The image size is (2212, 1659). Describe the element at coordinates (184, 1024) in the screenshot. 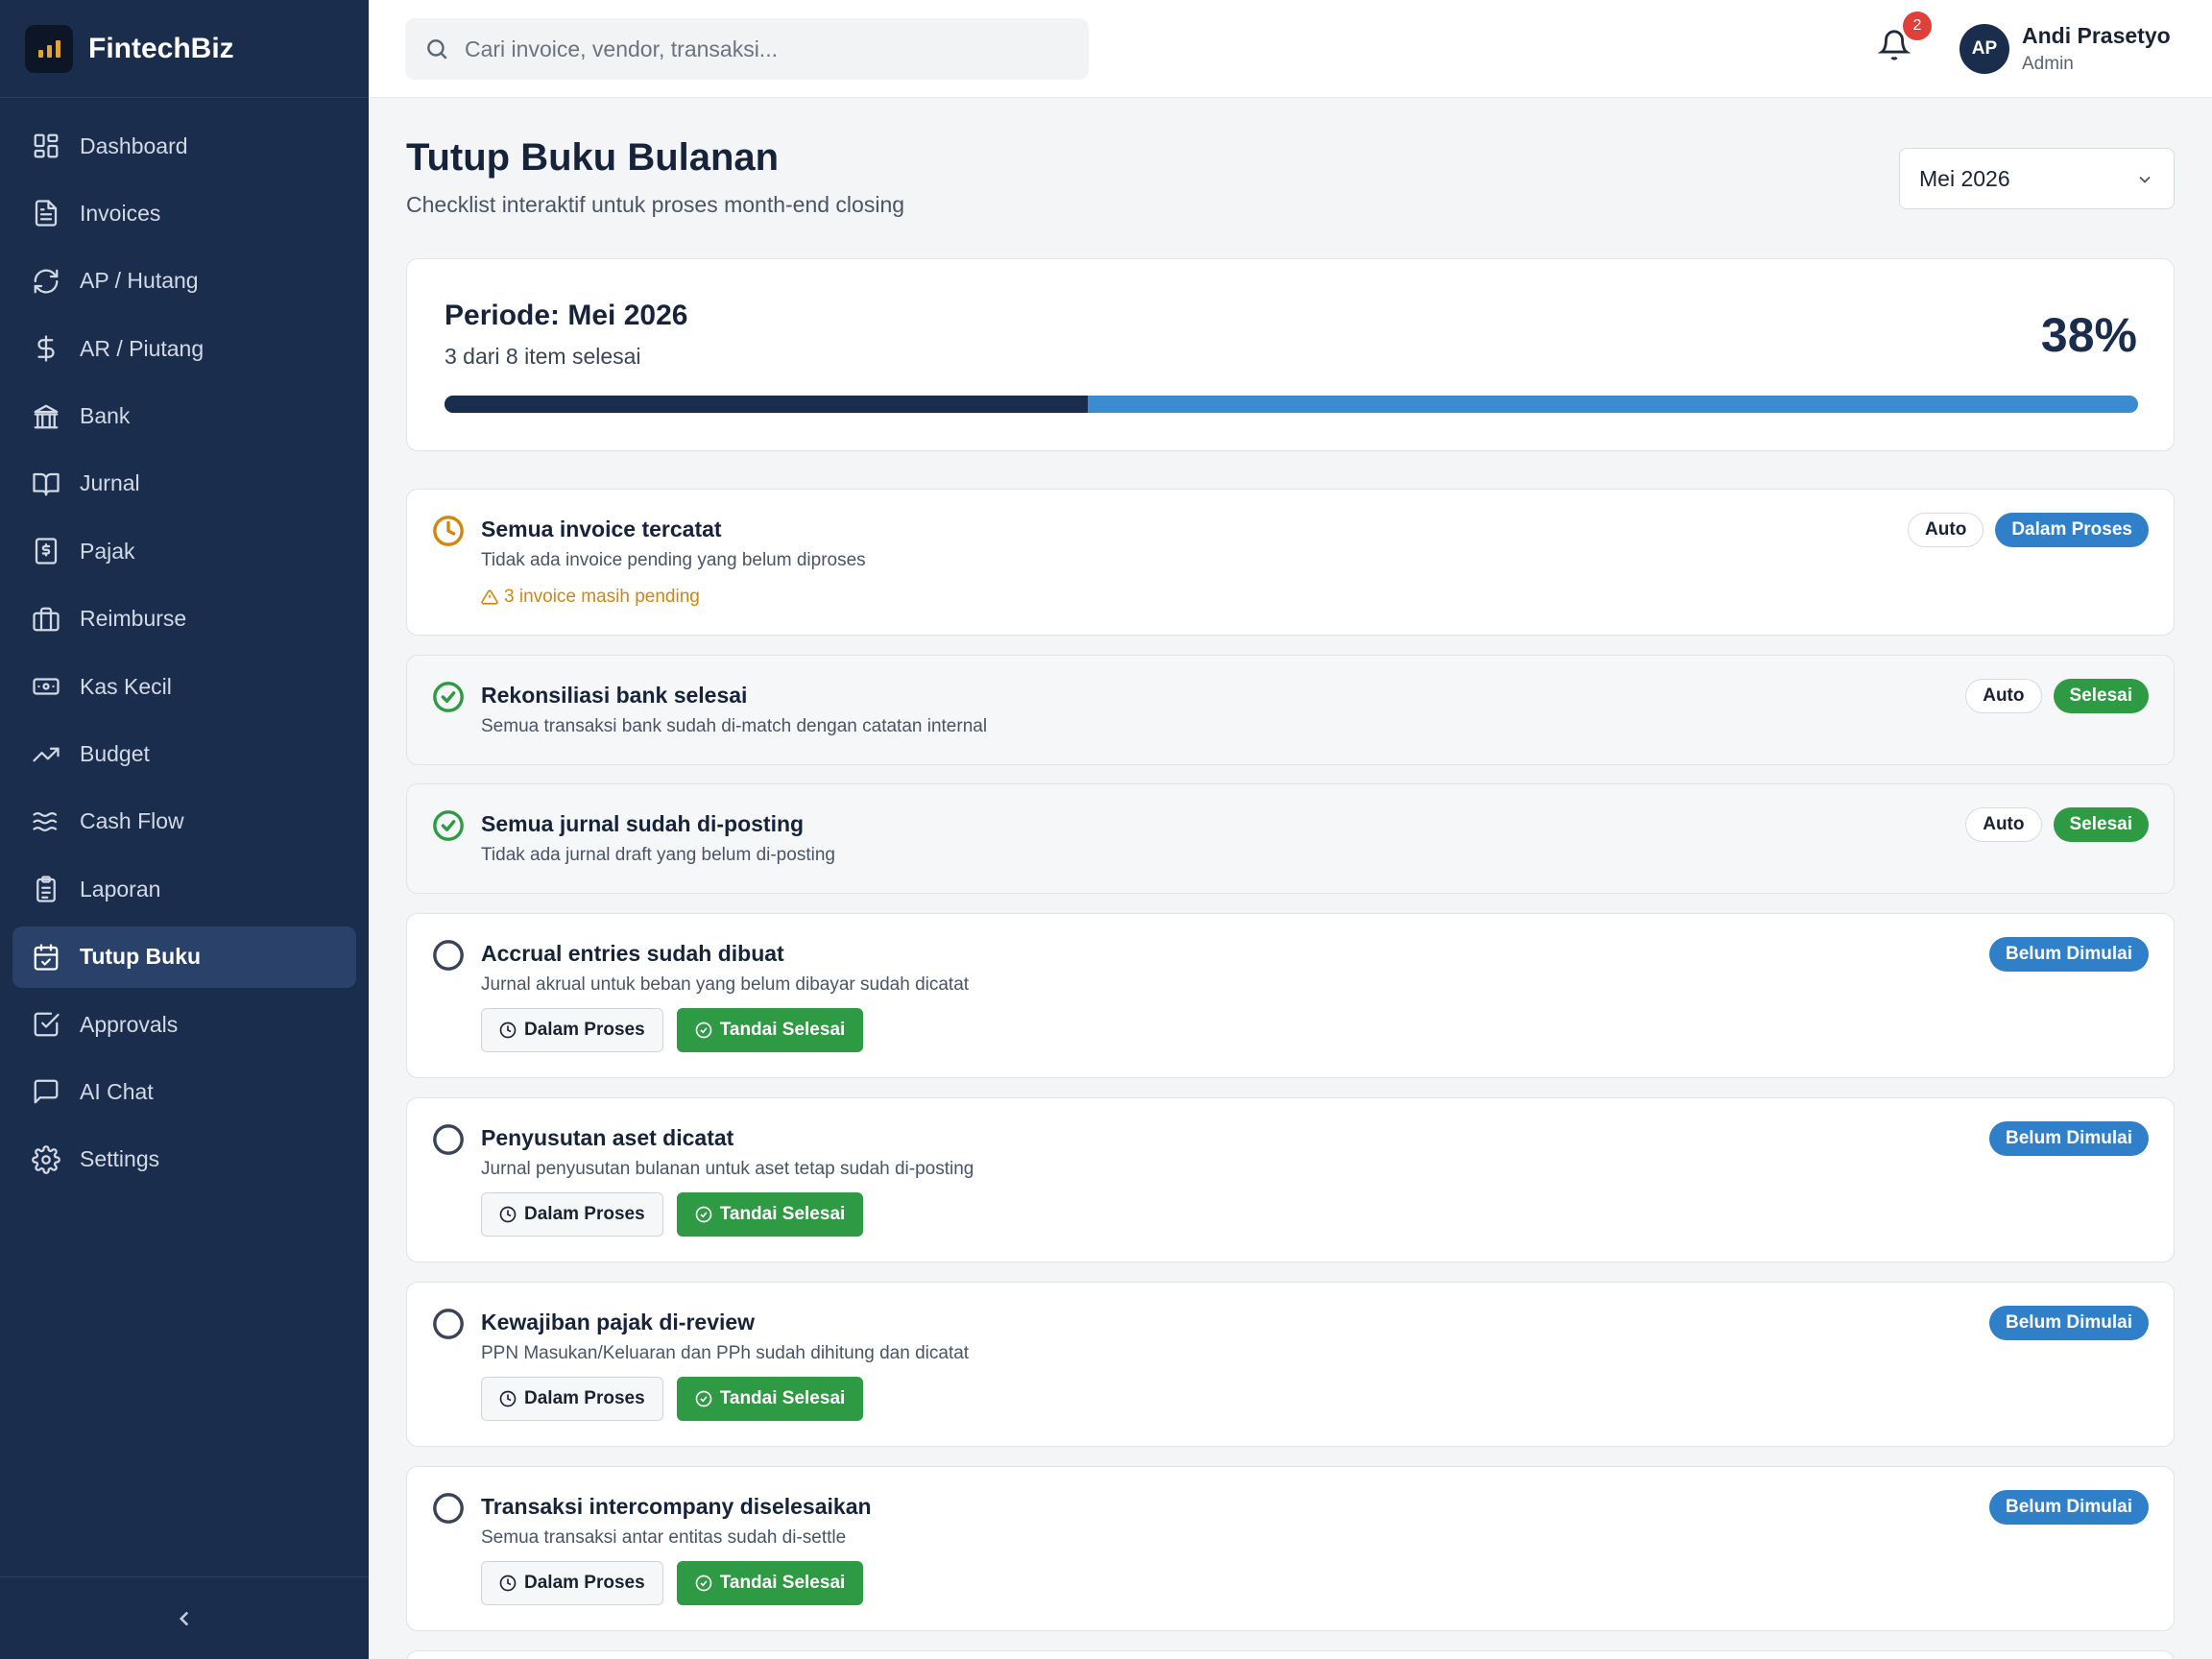

I see `sidebar-item-approvals: Approvals` at that location.